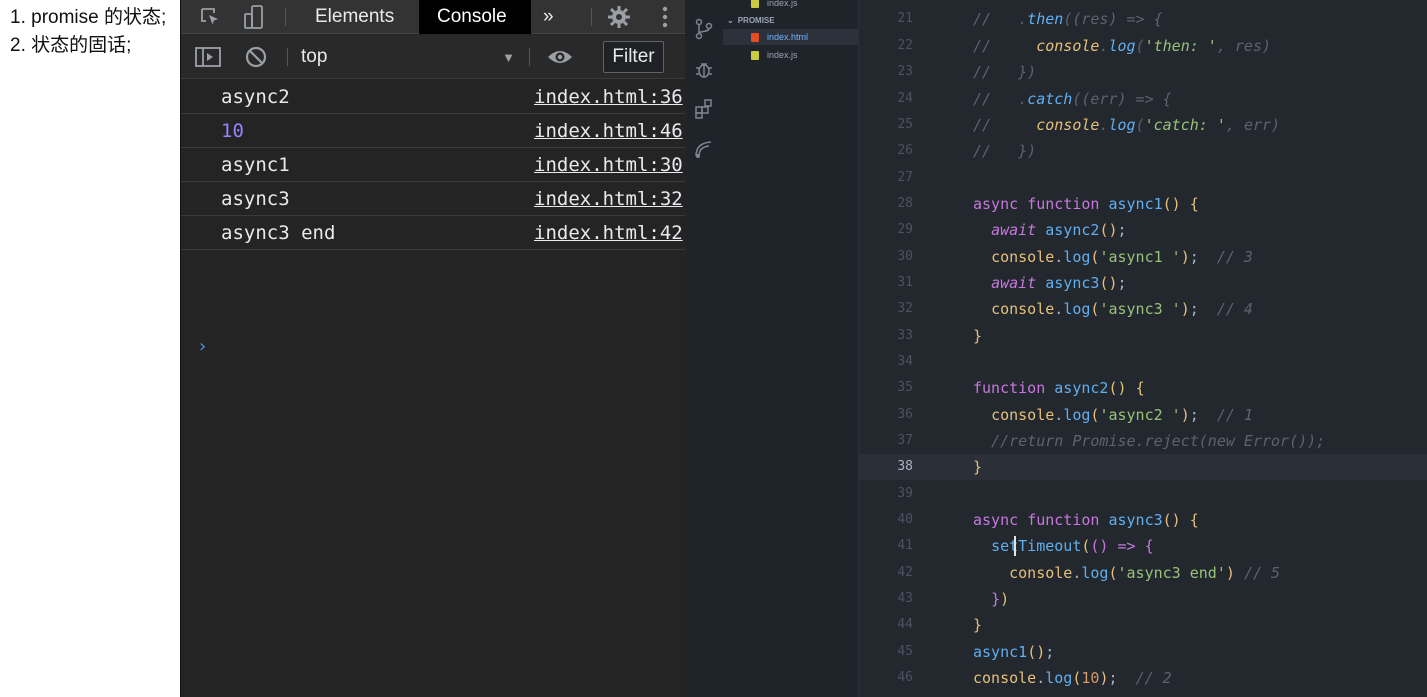 The height and width of the screenshot is (697, 1427). I want to click on code-line: 43 }), so click(953, 599).